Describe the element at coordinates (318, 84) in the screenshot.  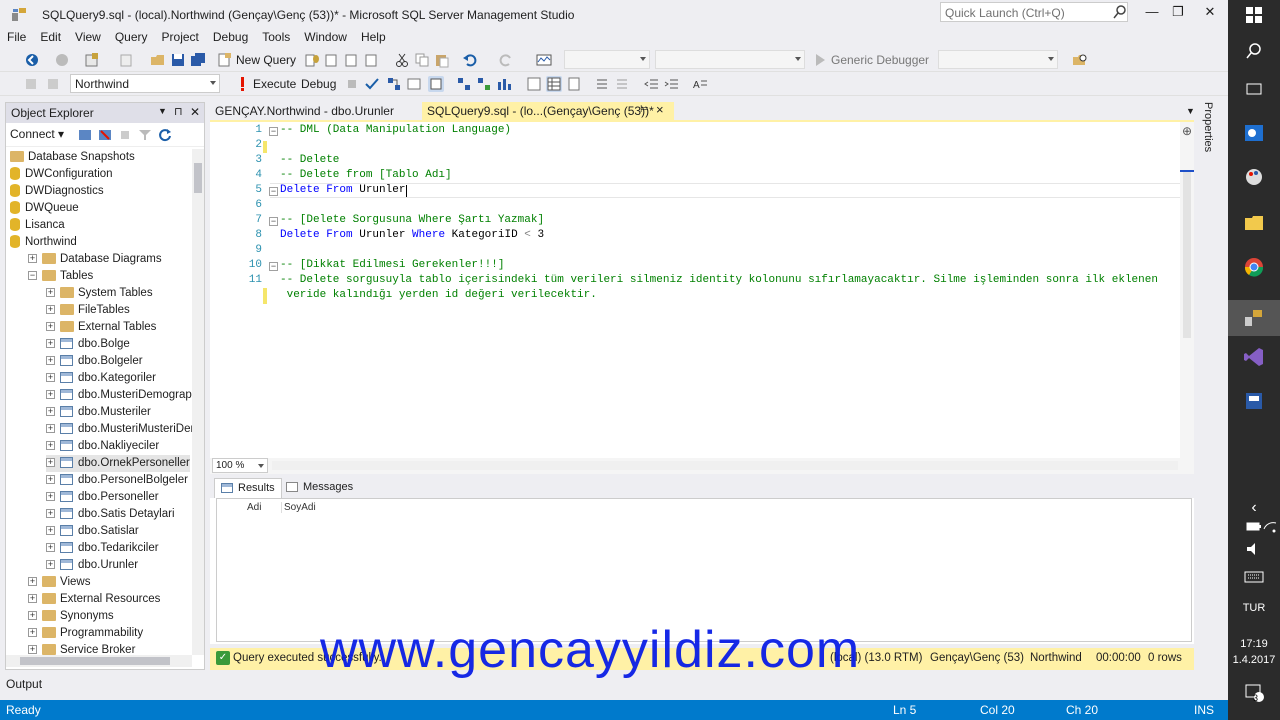
I see `debug-button: Debug` at that location.